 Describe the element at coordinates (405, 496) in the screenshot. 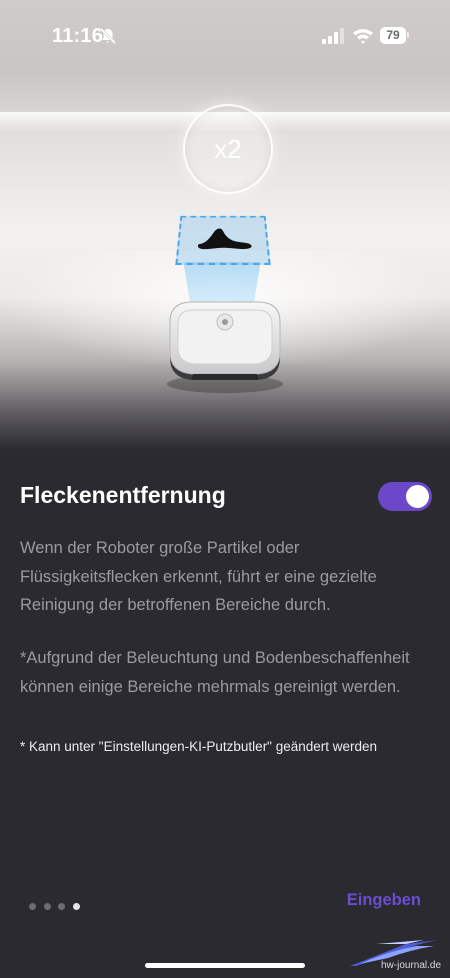

I see `feature-toggle` at that location.